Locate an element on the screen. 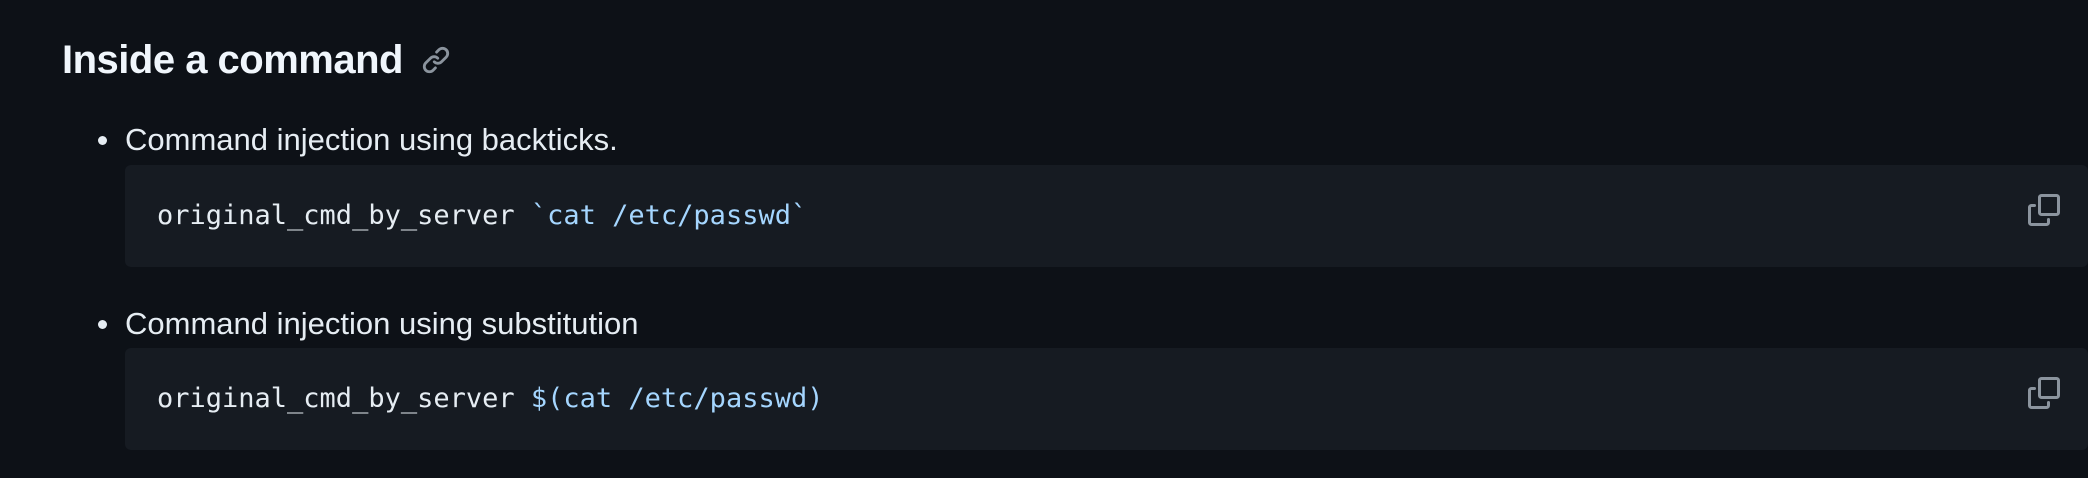 The height and width of the screenshot is (478, 2088). heading-anchor-link is located at coordinates (436, 60).